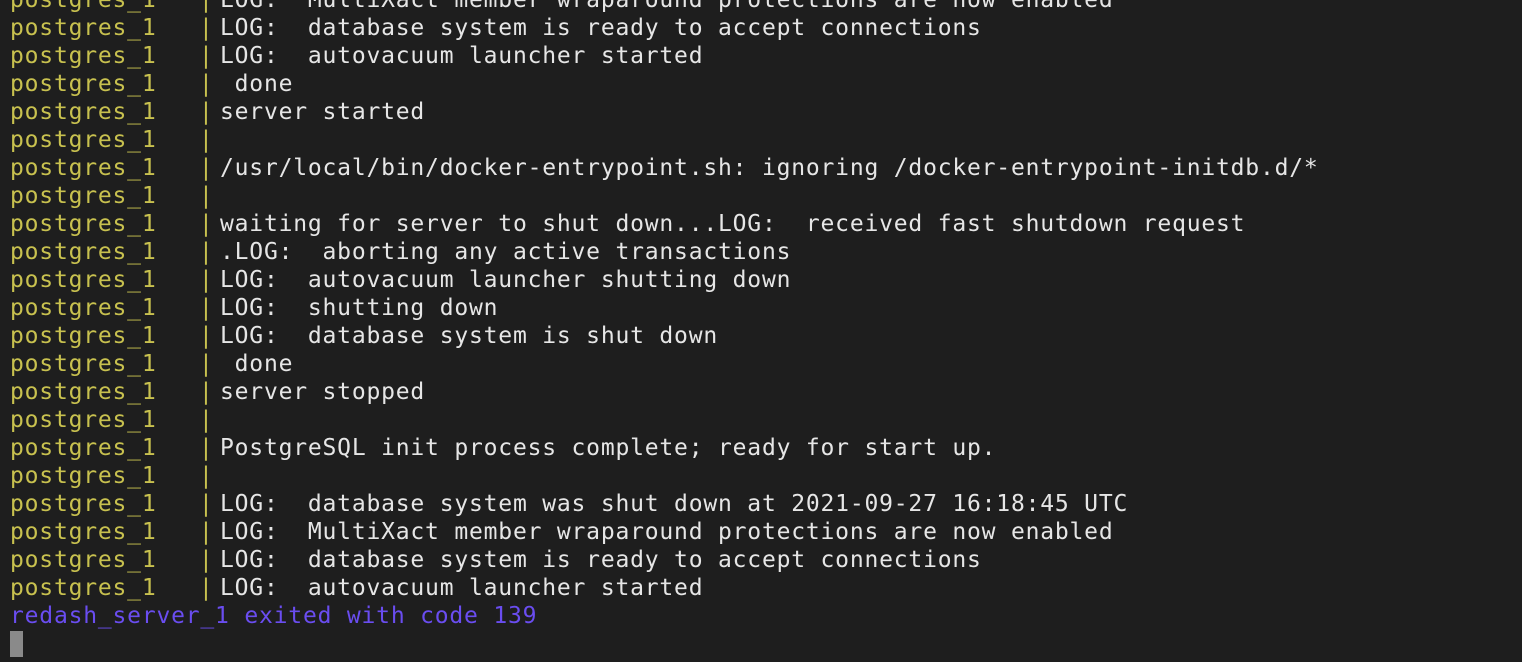  I want to click on log-message: LOG: autovacuum launcher shutting down, so click(506, 280).